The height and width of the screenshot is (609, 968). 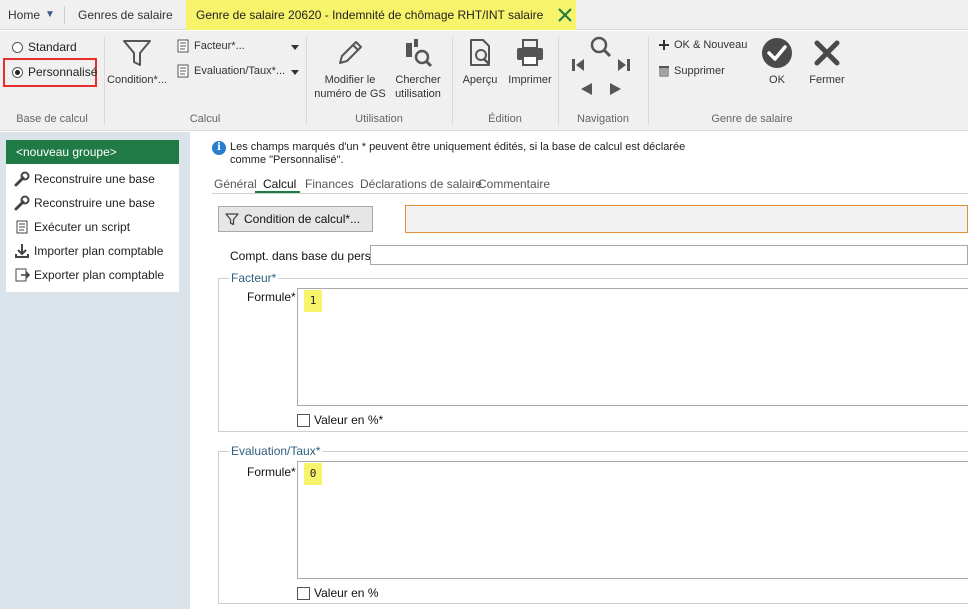 What do you see at coordinates (421, 184) in the screenshot?
I see `tab-declarations: Déclarations de salaire` at bounding box center [421, 184].